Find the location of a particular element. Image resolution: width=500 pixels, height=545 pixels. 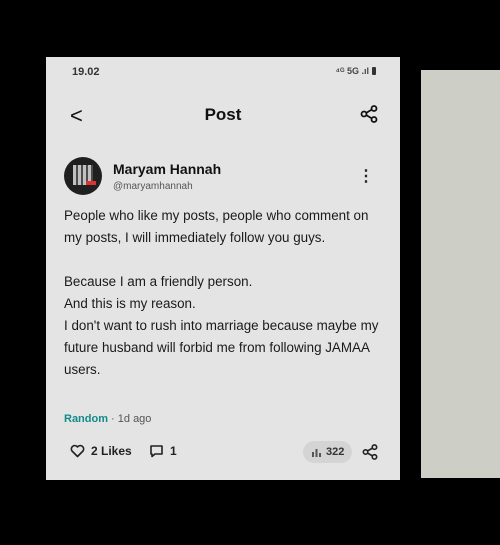

page-title: Post is located at coordinates (223, 114).